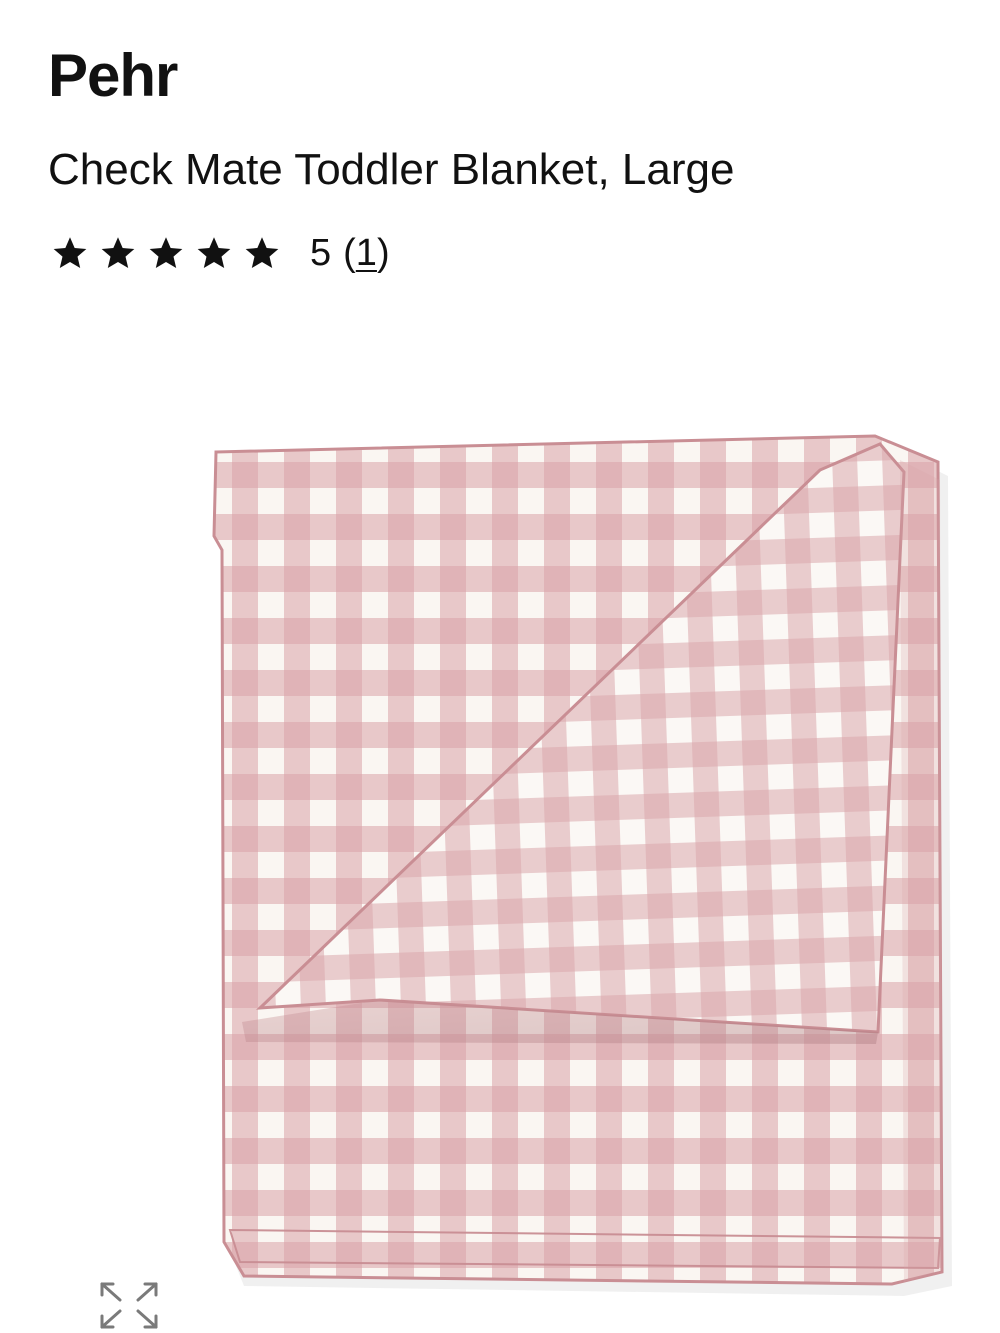  Describe the element at coordinates (321, 253) in the screenshot. I see `rating-value: 5` at that location.